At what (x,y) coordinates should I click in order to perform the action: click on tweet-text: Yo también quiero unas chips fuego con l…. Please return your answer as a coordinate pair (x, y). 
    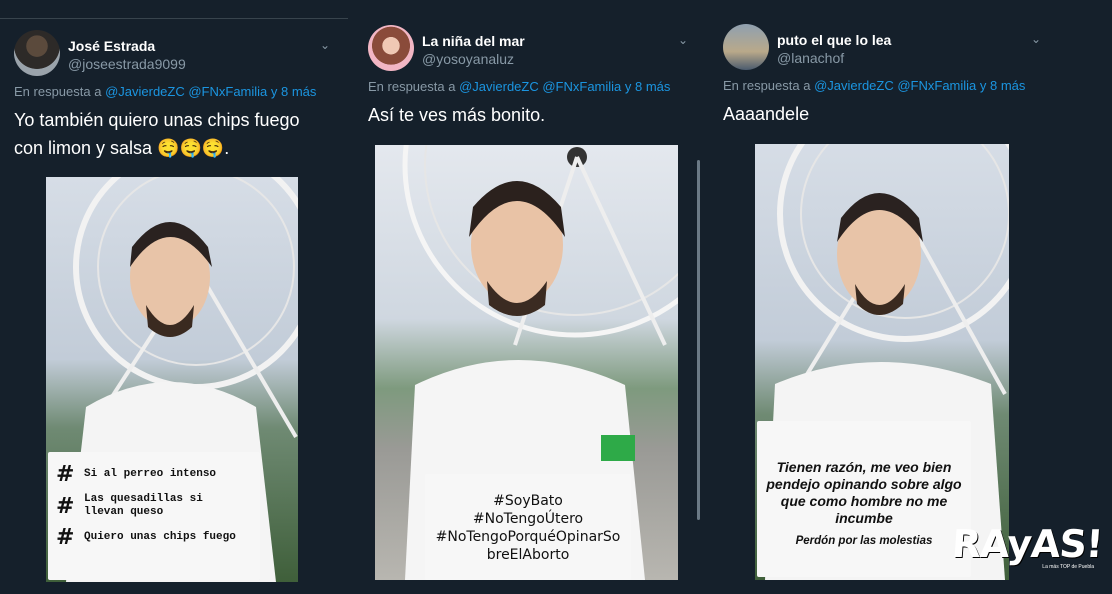
    Looking at the image, I should click on (157, 134).